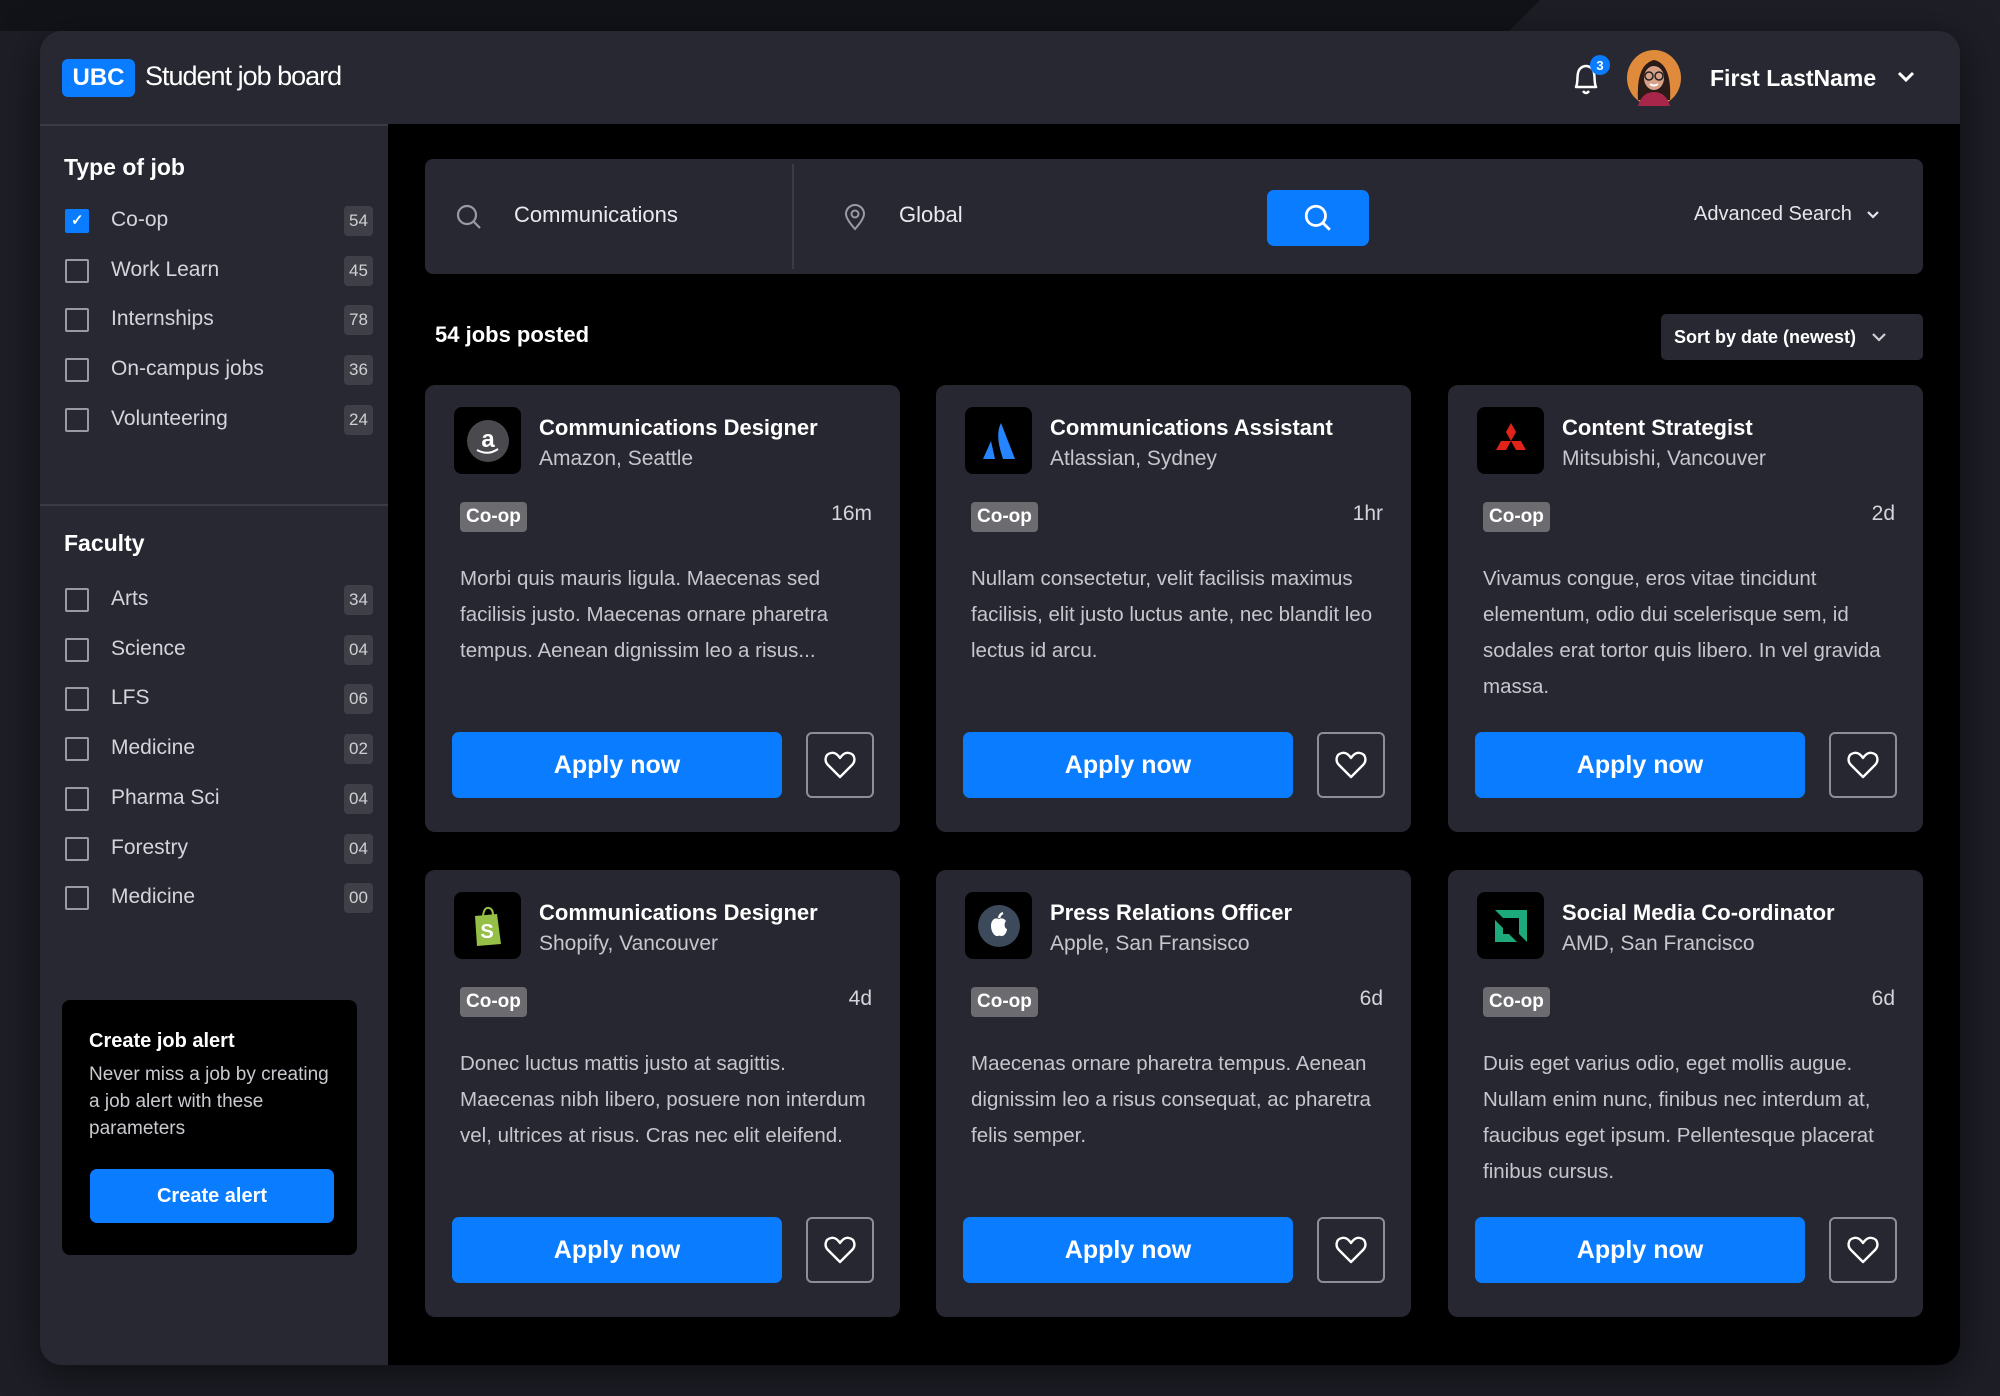 This screenshot has height=1396, width=2000. What do you see at coordinates (220, 221) in the screenshot?
I see `filter-option: Co-op 54` at bounding box center [220, 221].